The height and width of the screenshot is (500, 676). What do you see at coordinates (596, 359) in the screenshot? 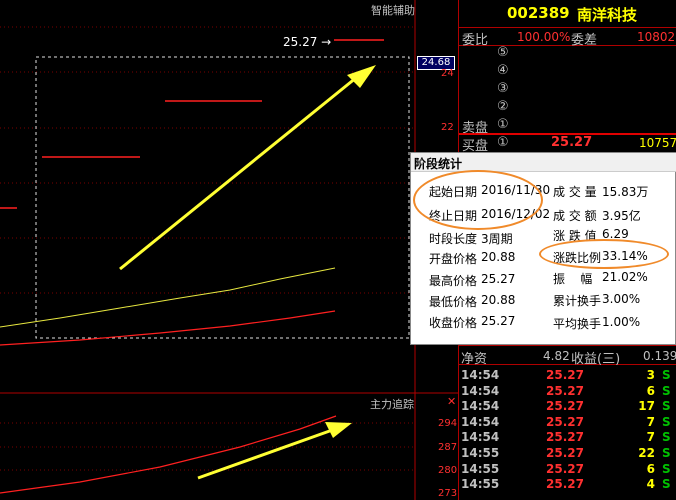
I see `eps-label: 收益(三)` at bounding box center [596, 359].